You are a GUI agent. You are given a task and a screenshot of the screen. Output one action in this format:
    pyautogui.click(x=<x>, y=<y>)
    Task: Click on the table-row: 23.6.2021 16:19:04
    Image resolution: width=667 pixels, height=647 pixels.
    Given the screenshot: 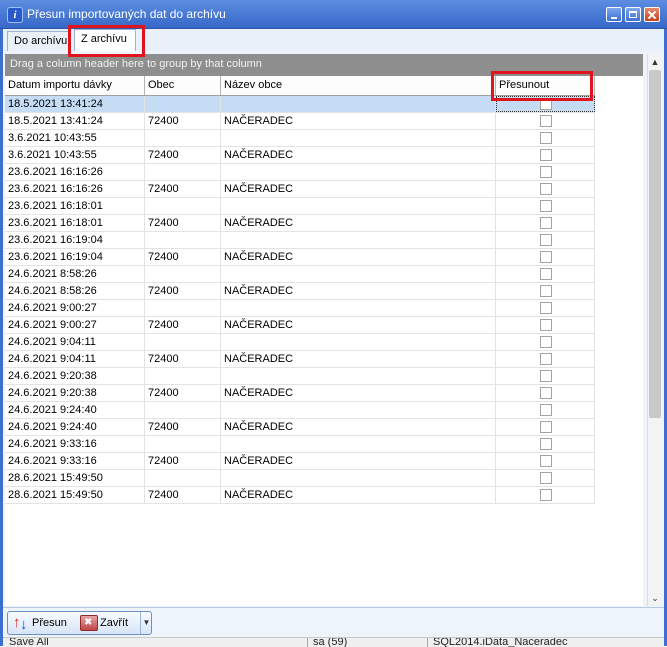 What is the action you would take?
    pyautogui.click(x=300, y=240)
    